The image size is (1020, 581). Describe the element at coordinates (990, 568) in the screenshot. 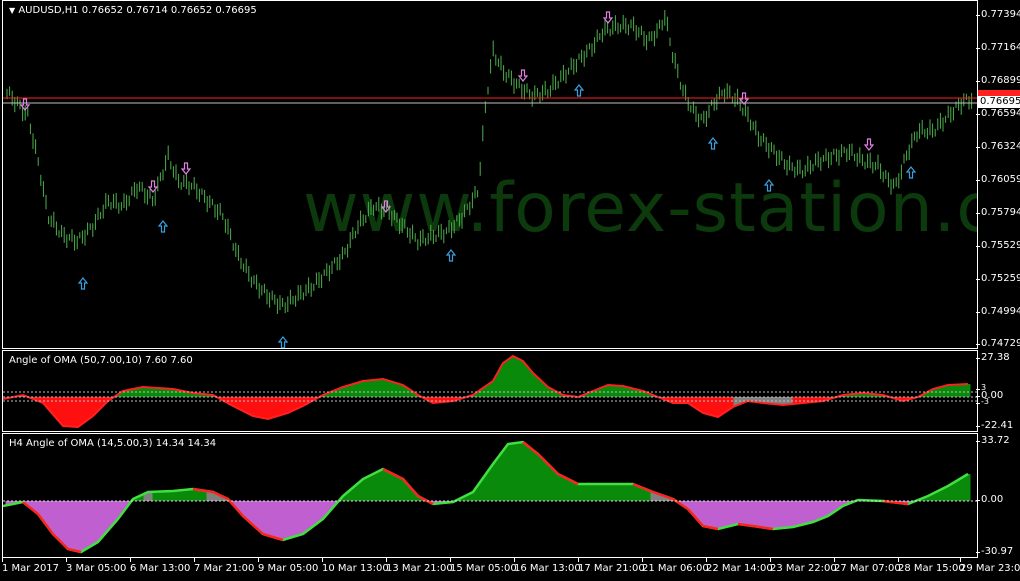

I see `time-label: 29 Mar 23:00` at that location.